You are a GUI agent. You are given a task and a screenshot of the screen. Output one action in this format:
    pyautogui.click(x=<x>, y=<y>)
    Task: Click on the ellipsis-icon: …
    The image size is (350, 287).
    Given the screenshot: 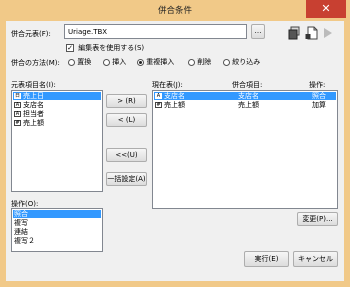 What is the action you would take?
    pyautogui.click(x=258, y=31)
    